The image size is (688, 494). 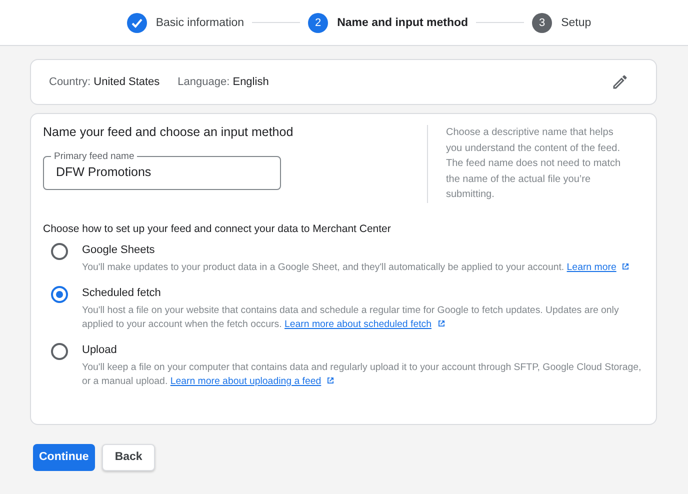 I want to click on method-description: You'll make updates to your product data in a Google Sheet, and they'll automatically be applied to your account. Learn more, so click(x=356, y=267).